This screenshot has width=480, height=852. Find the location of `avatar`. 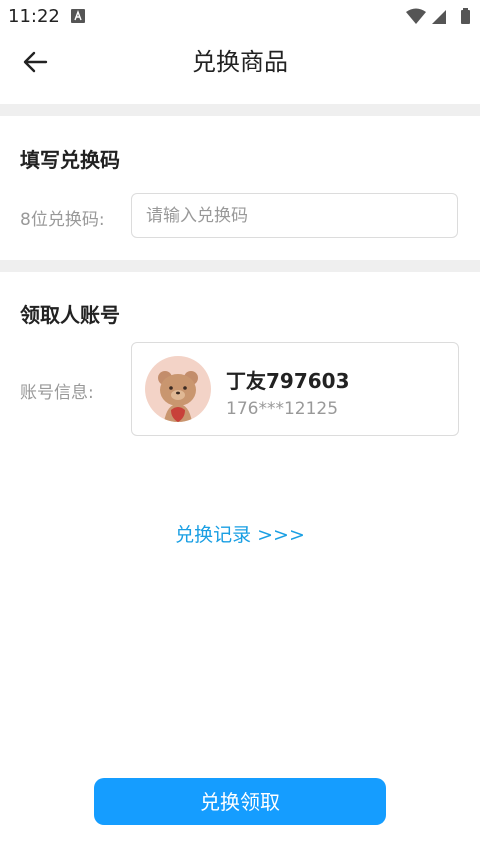

avatar is located at coordinates (178, 389).